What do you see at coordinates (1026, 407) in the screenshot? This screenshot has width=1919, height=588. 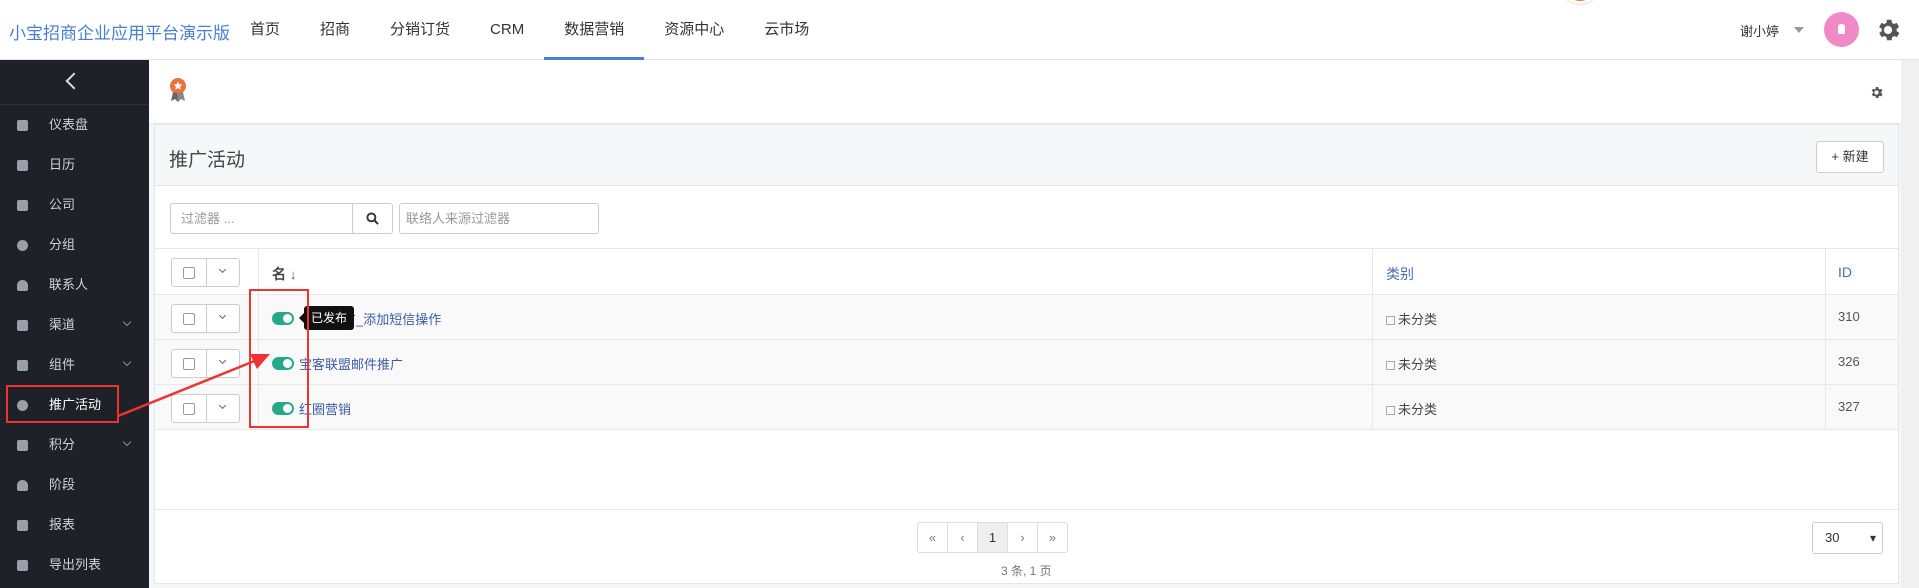 I see `table-row: 红圈营销 未分类 327` at bounding box center [1026, 407].